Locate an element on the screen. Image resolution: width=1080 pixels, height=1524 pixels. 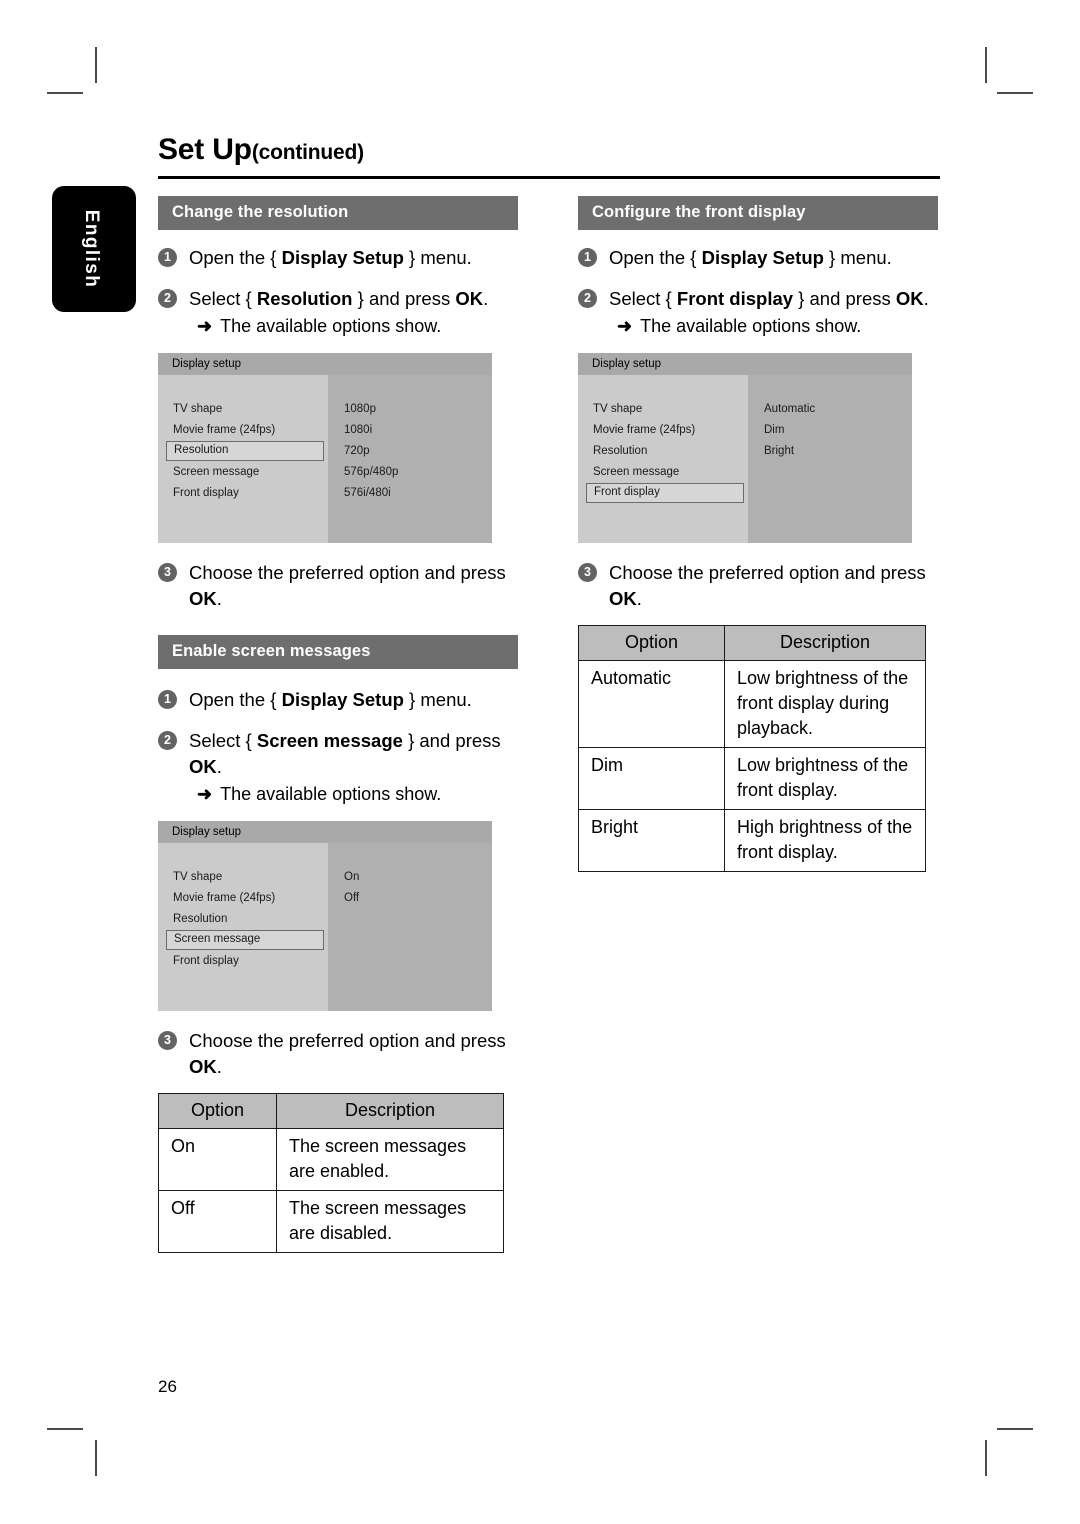
crop-mark-bottom-left-horizontal is located at coordinates (65, 1429).